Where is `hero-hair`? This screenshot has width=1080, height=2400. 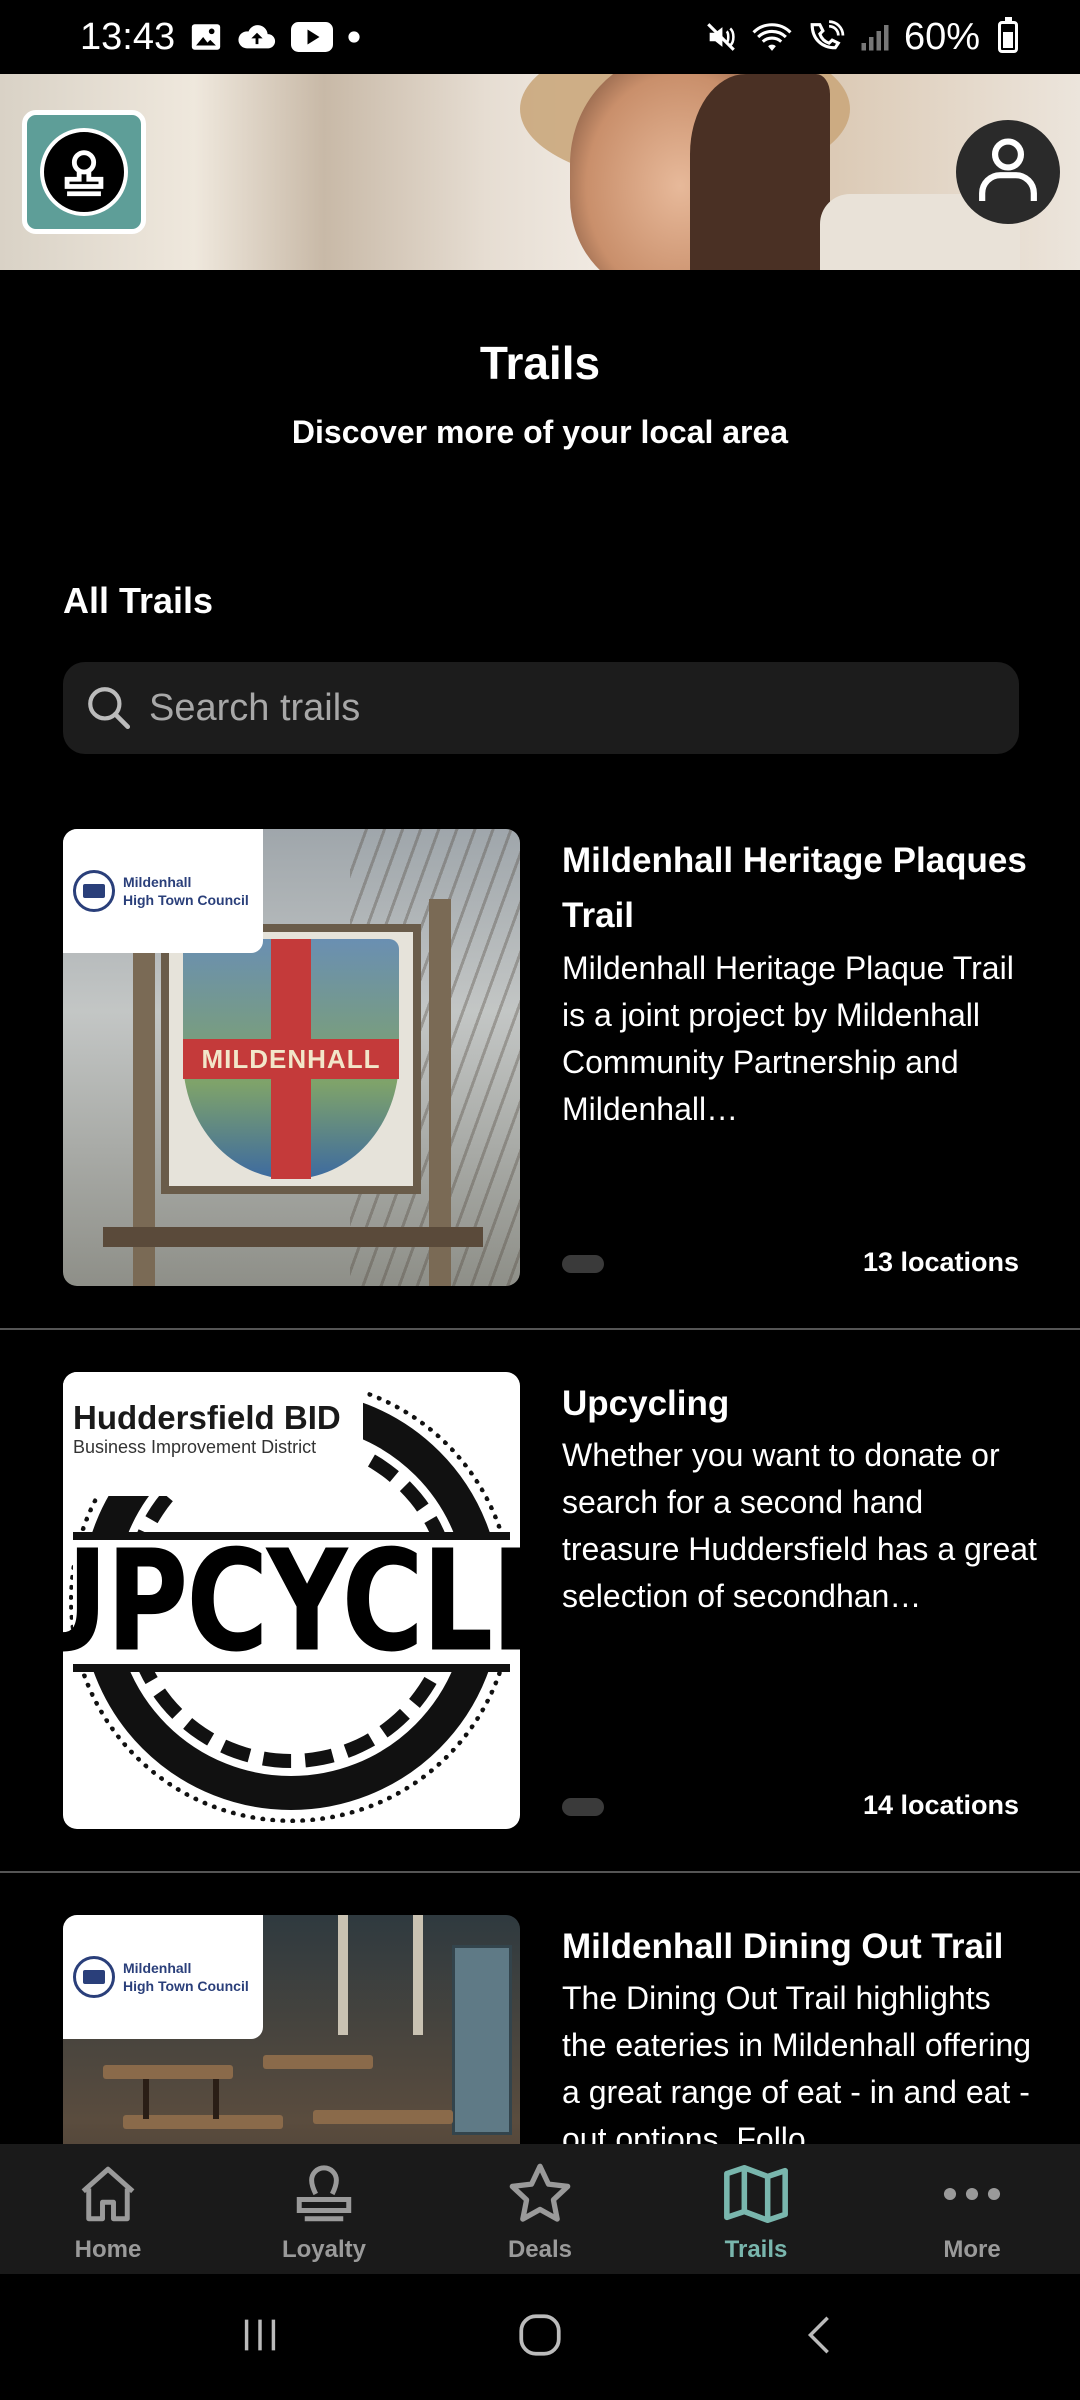
hero-hair is located at coordinates (760, 172).